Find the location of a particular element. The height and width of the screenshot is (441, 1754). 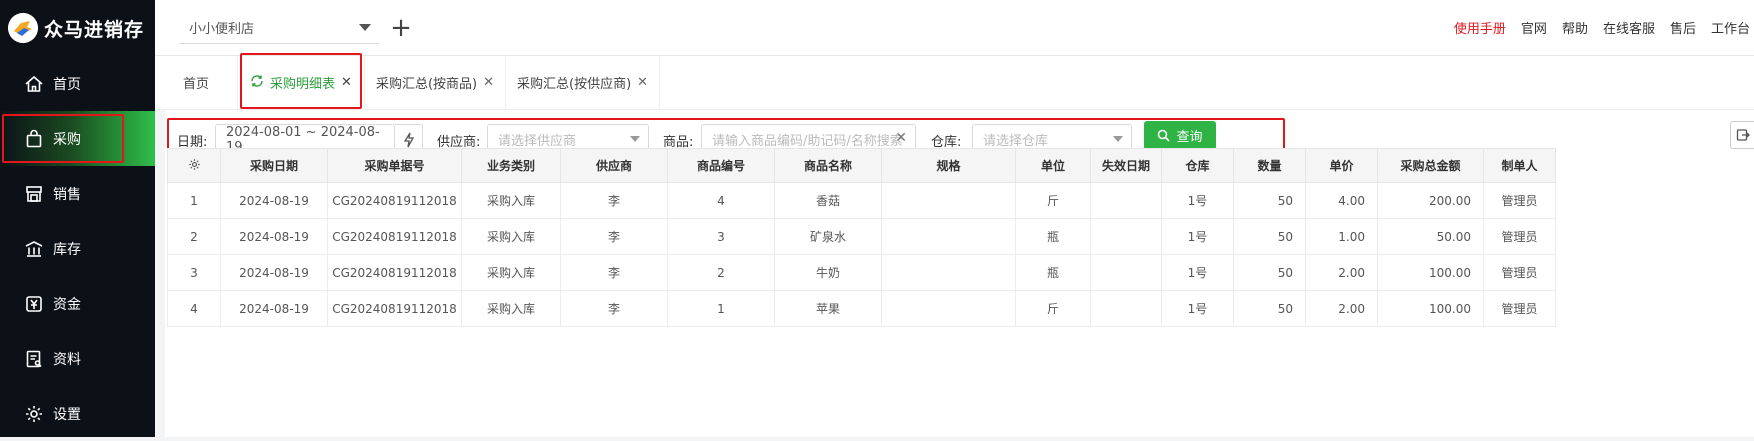

app-name: 众马进销存 is located at coordinates (94, 29).